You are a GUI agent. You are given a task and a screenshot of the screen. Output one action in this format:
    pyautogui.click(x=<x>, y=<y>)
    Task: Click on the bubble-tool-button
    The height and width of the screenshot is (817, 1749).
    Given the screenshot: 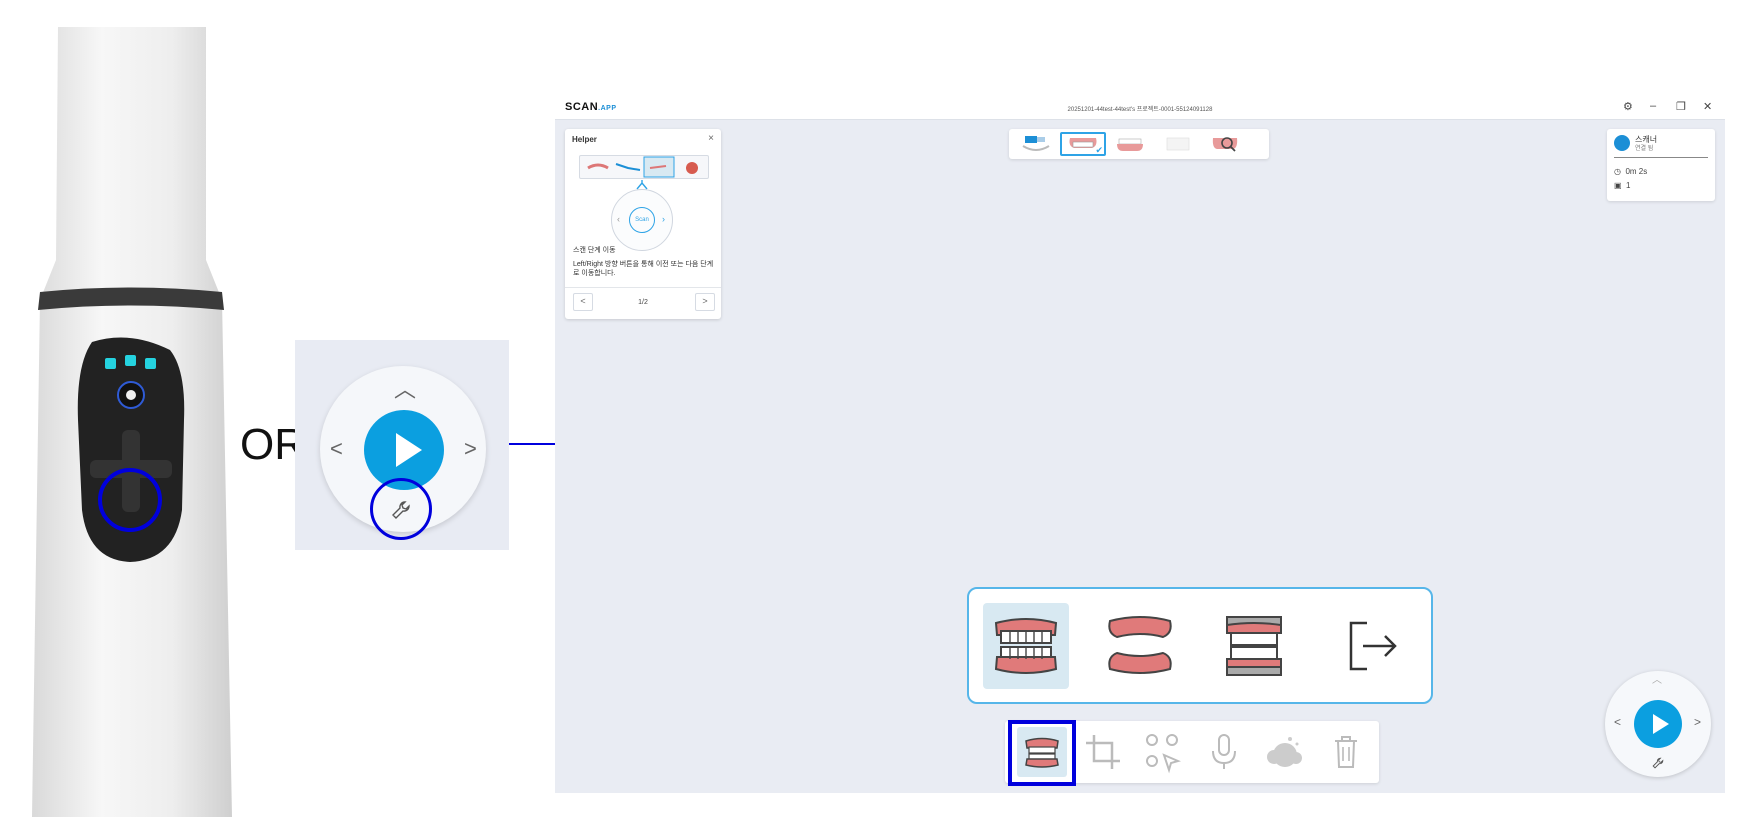 What is the action you would take?
    pyautogui.click(x=1285, y=752)
    